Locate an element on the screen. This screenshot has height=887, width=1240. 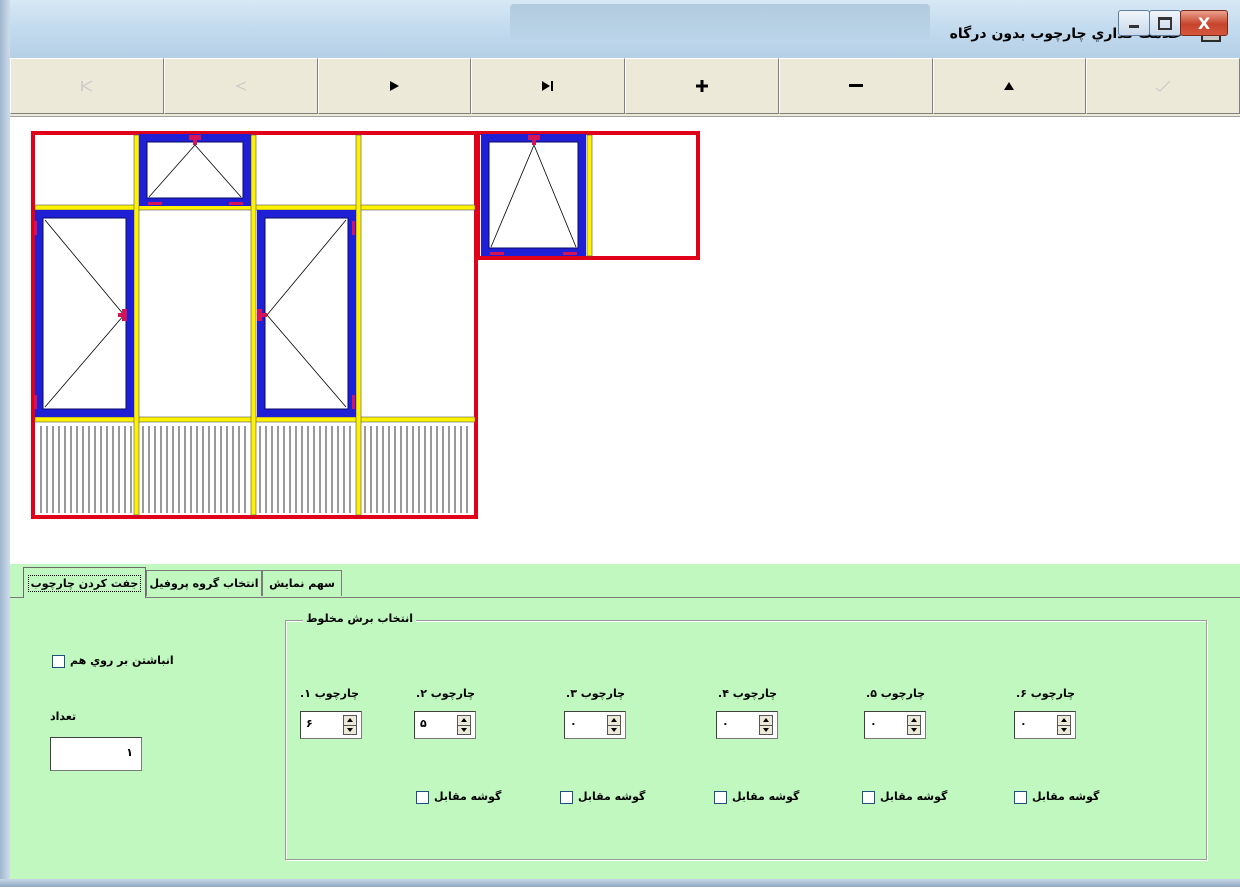
prev-record-button is located at coordinates (240, 86).